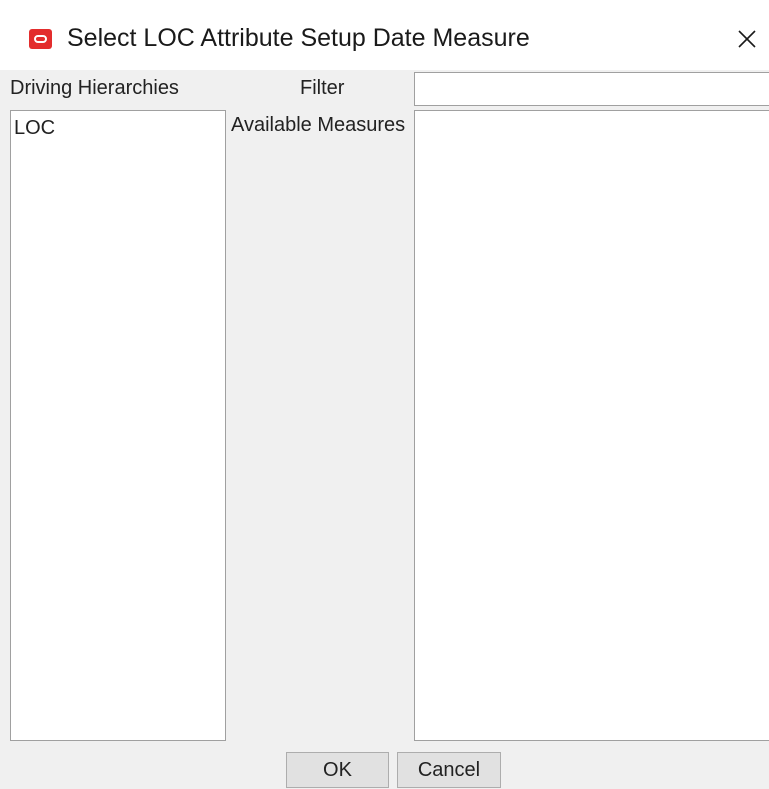  I want to click on cancel-button: Cancel, so click(449, 770).